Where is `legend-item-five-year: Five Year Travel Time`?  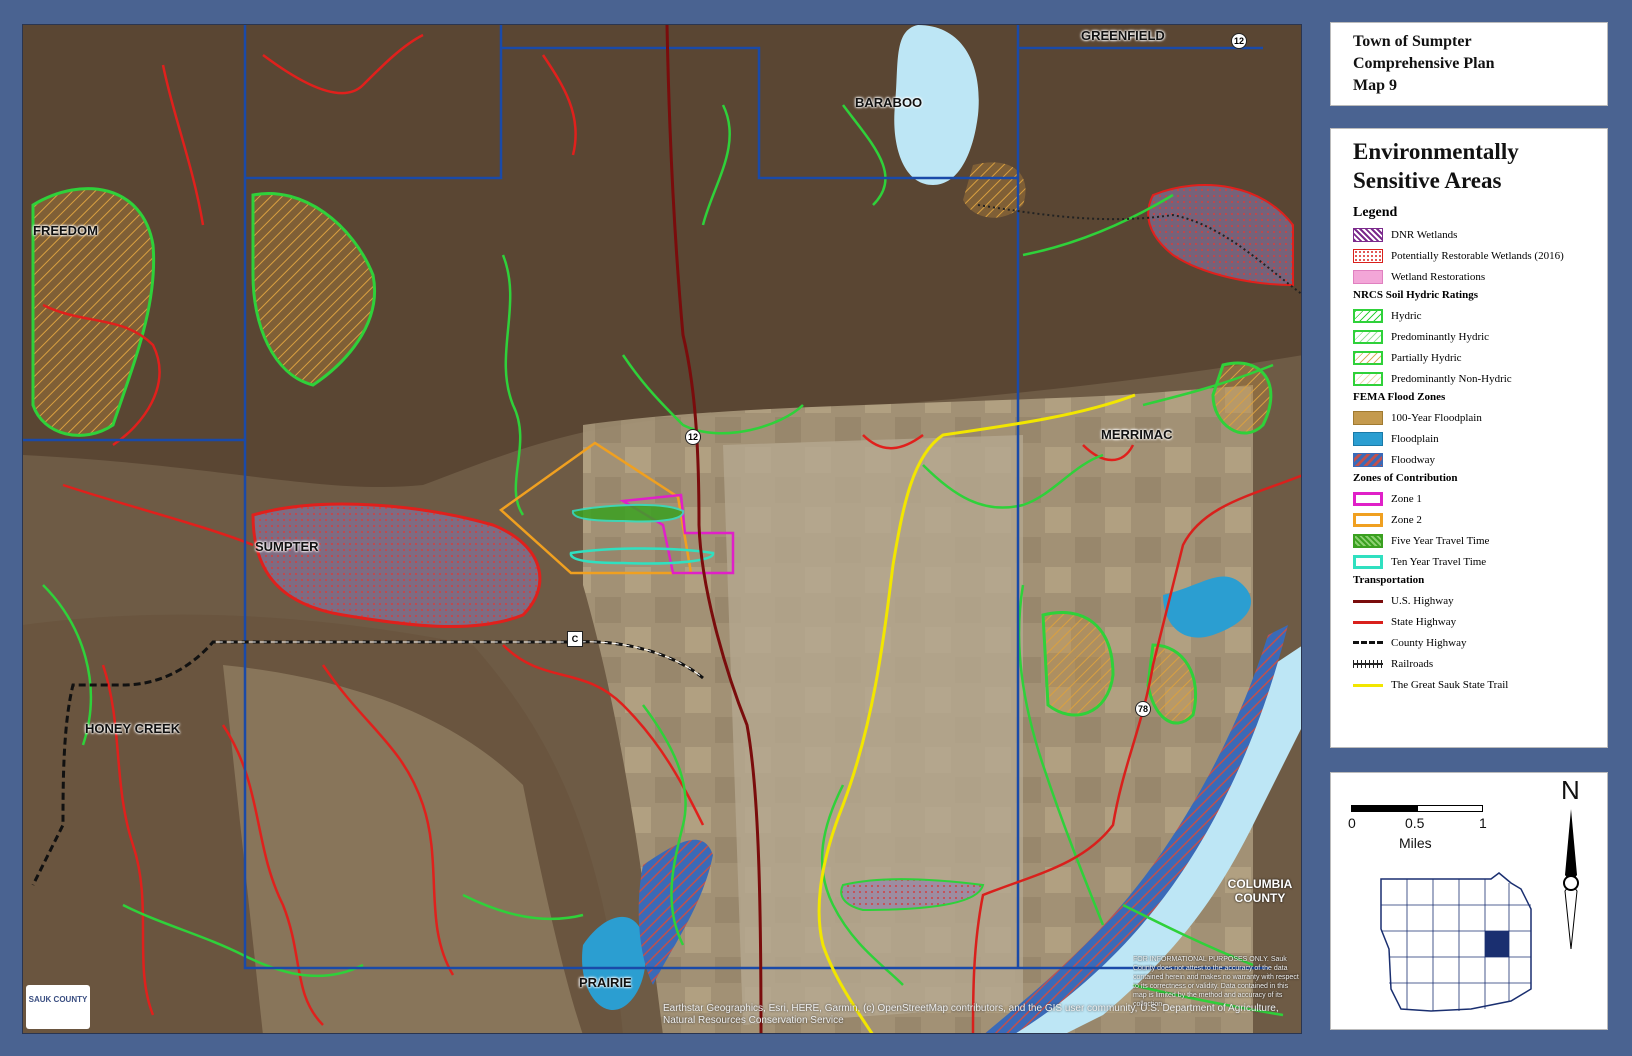
legend-item-five-year: Five Year Travel Time is located at coordinates (1480, 540).